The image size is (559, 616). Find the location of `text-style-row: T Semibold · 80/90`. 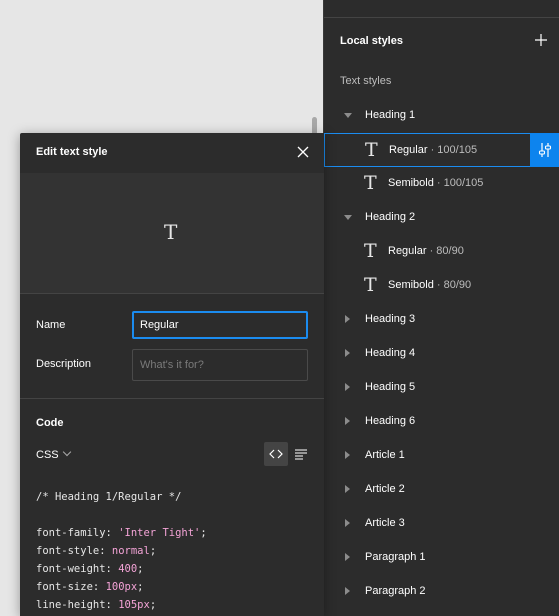

text-style-row: T Semibold · 80/90 is located at coordinates (441, 286).